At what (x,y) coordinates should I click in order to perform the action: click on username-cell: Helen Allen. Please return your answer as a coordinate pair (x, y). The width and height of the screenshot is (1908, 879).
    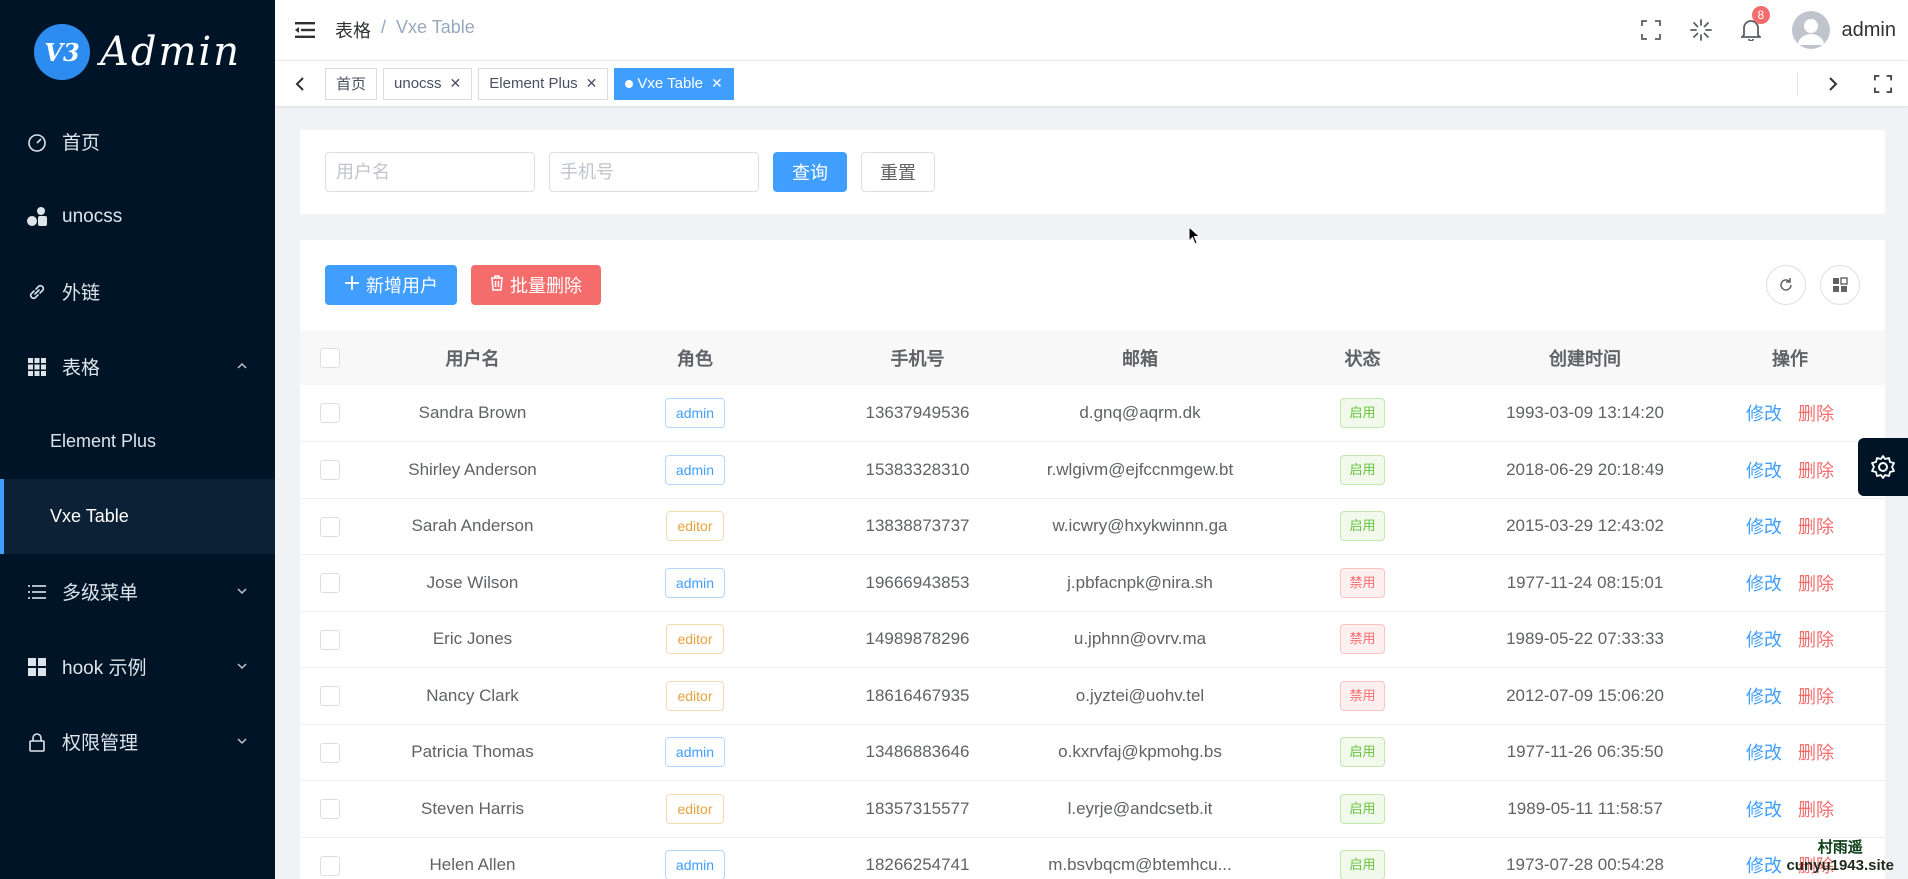
    Looking at the image, I should click on (472, 858).